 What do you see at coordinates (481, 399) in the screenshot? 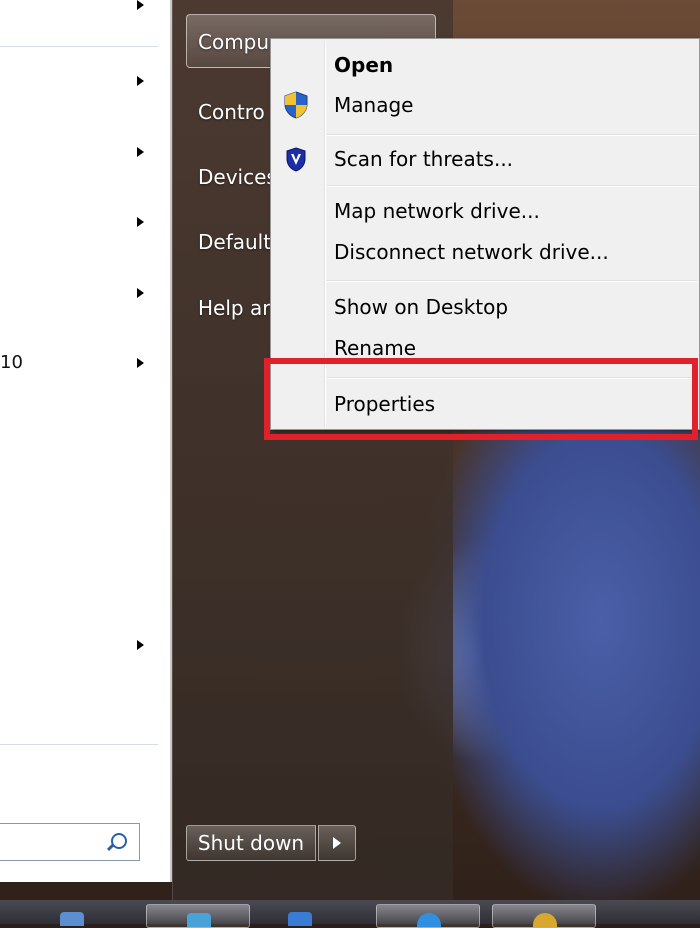
I see `properties-highlight-box` at bounding box center [481, 399].